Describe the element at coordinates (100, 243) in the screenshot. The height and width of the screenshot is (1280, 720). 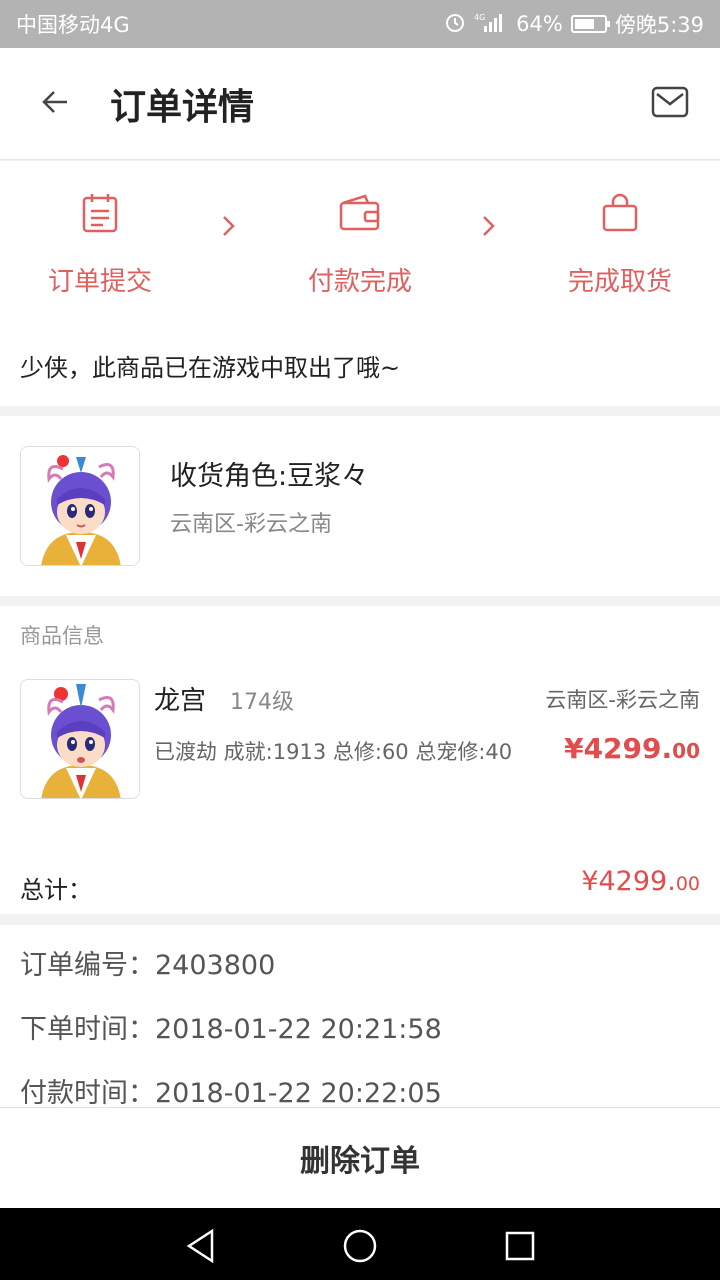
I see `step-order-submitted: 订单提交` at that location.